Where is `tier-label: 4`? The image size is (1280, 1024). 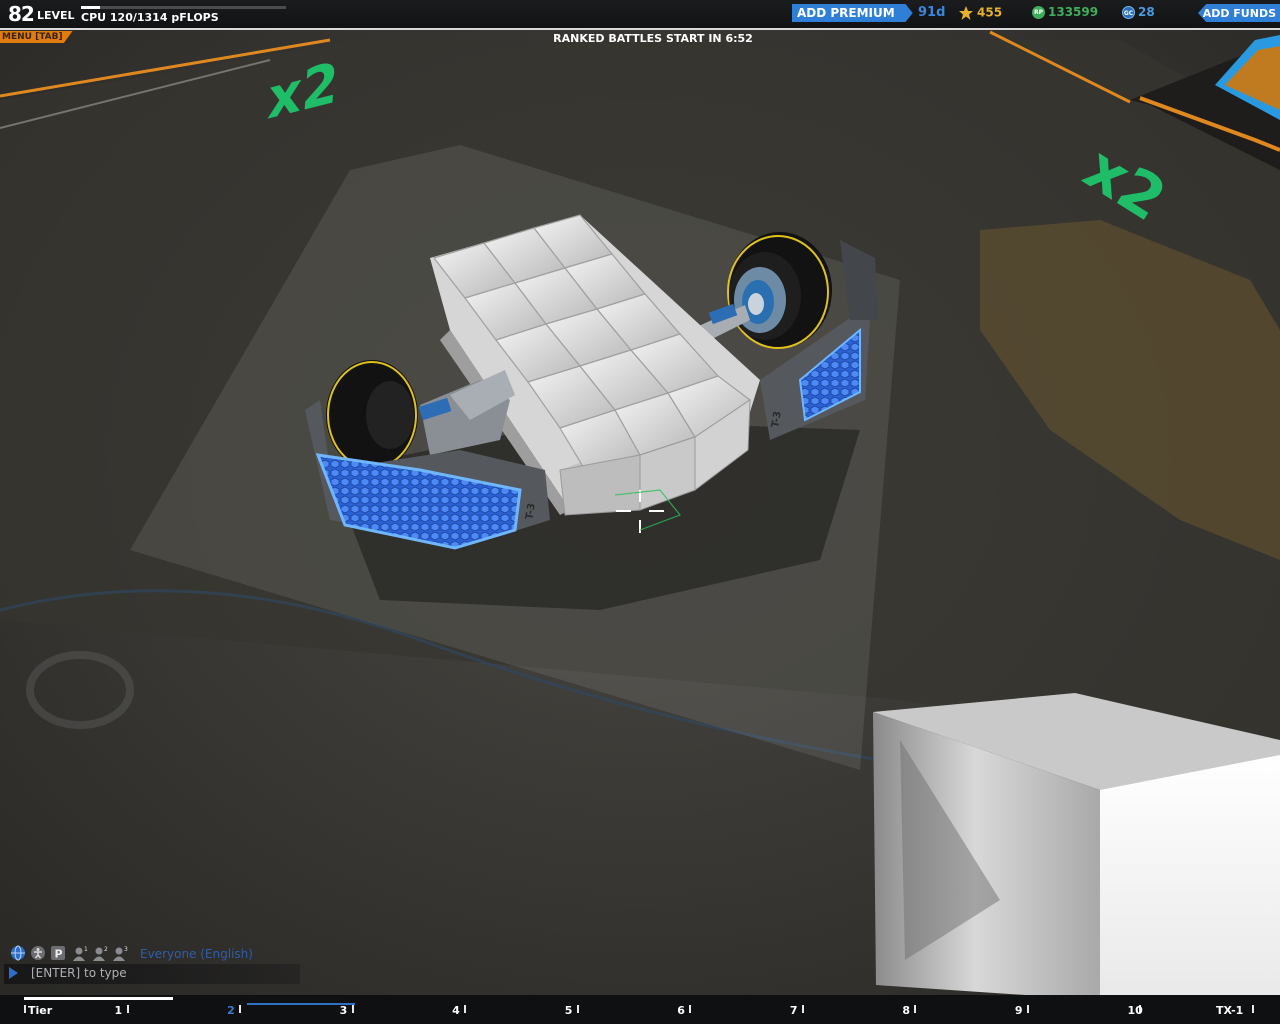
tier-label: 4 is located at coordinates (456, 1010).